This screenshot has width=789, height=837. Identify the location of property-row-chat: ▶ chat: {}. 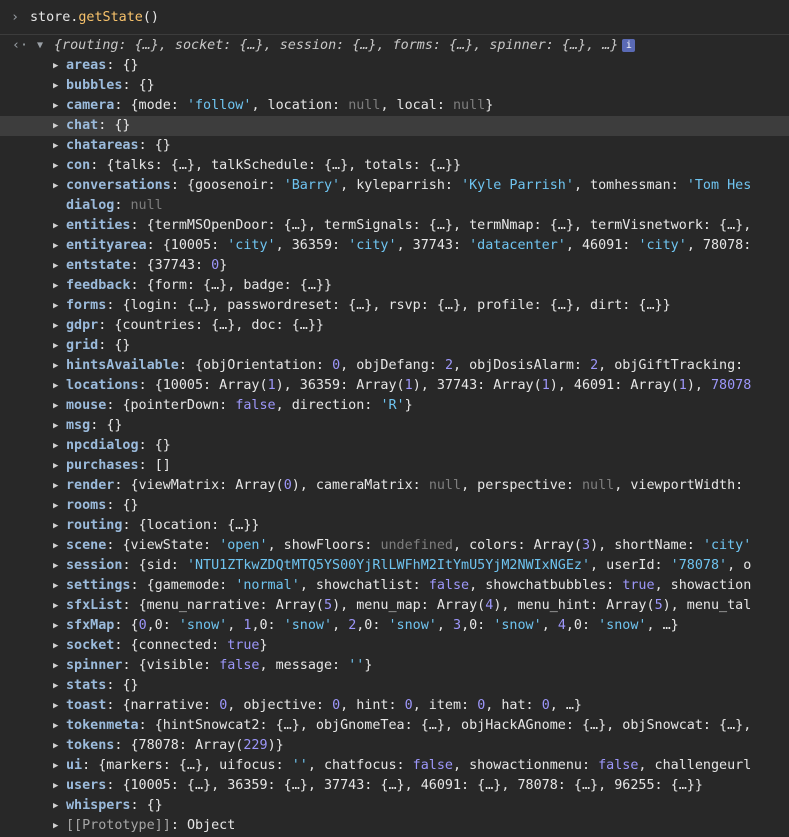
(394, 126).